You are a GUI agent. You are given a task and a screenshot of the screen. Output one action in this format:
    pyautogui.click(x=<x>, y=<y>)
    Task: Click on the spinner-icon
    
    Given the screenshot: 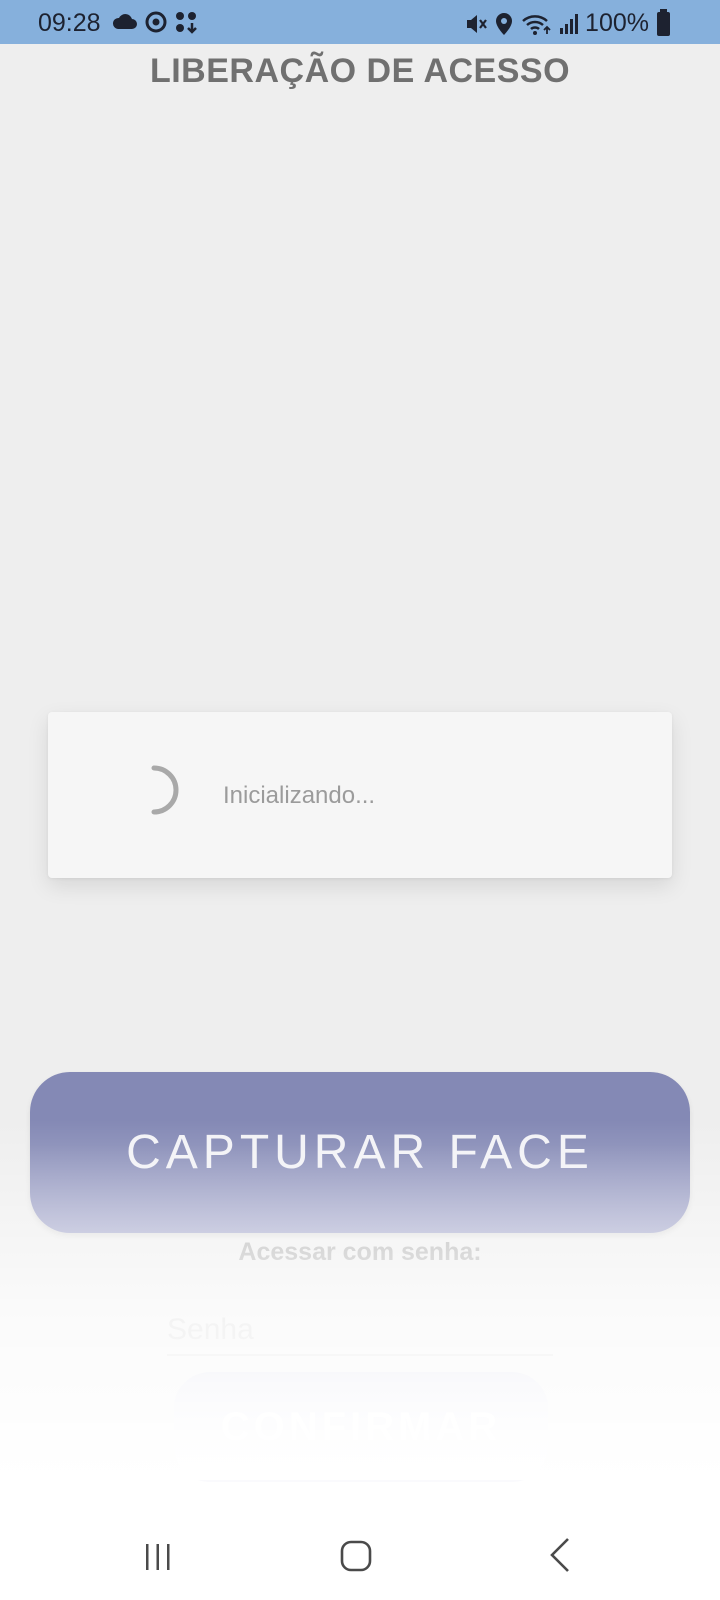 What is the action you would take?
    pyautogui.click(x=165, y=790)
    